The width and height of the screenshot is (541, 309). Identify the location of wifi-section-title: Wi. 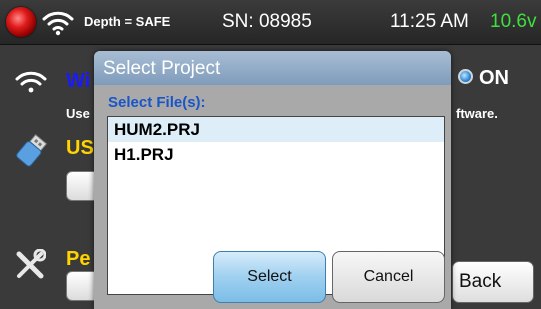
(78, 81).